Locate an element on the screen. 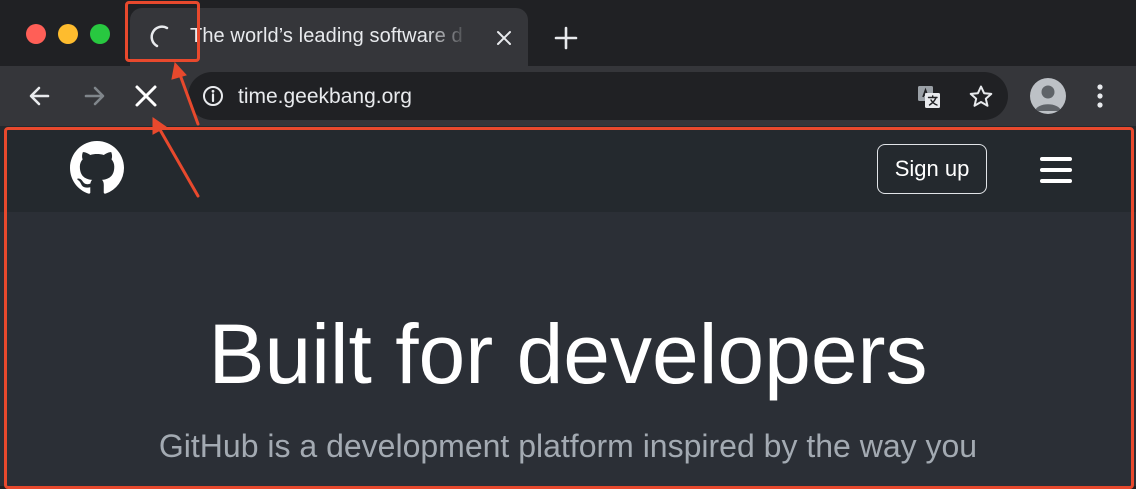 This screenshot has height=489, width=1136. tab-title: The world’s leading software d is located at coordinates (326, 36).